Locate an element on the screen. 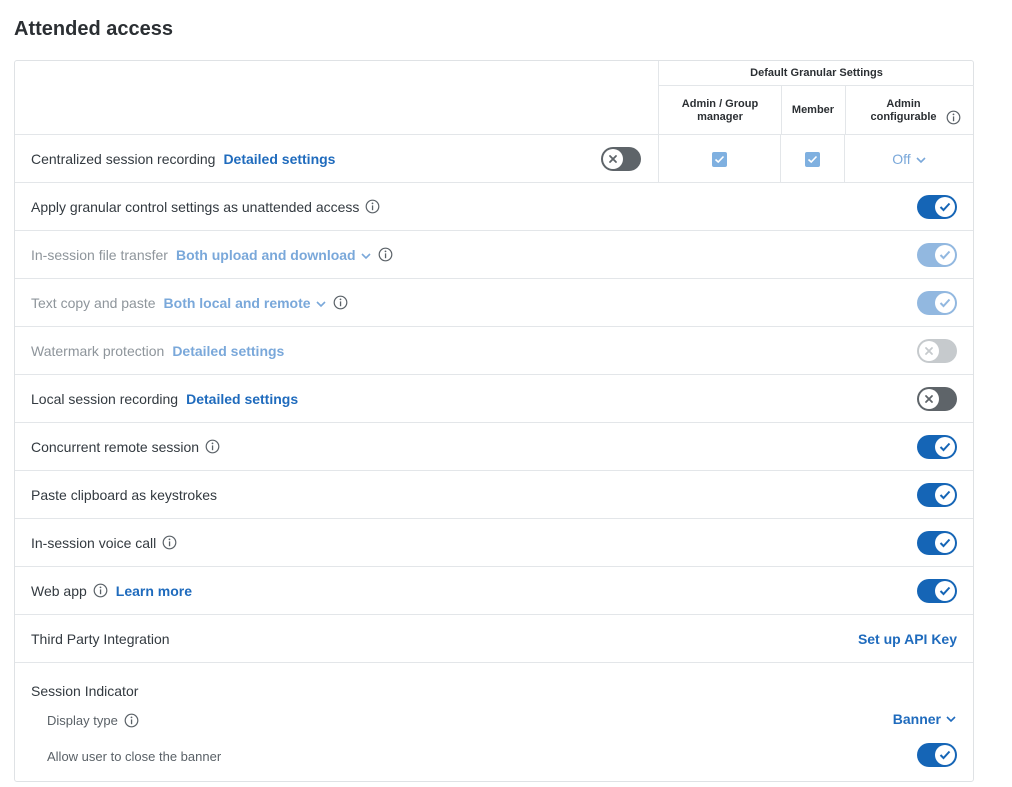  admin-configurable-dropdown: Off is located at coordinates (909, 159).